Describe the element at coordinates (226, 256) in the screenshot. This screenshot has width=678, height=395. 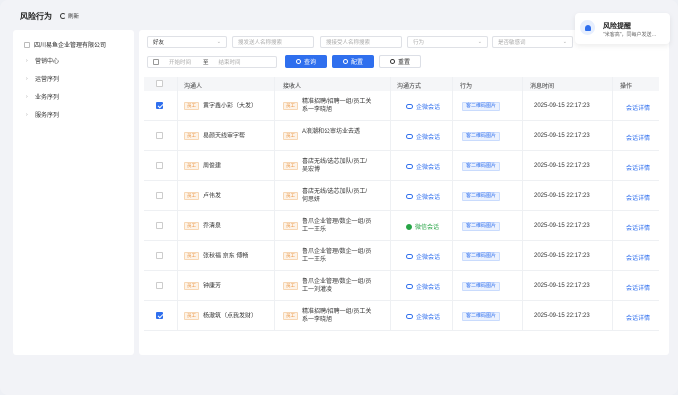
I see `sender-name: 张秋福 京东 傅畅` at that location.